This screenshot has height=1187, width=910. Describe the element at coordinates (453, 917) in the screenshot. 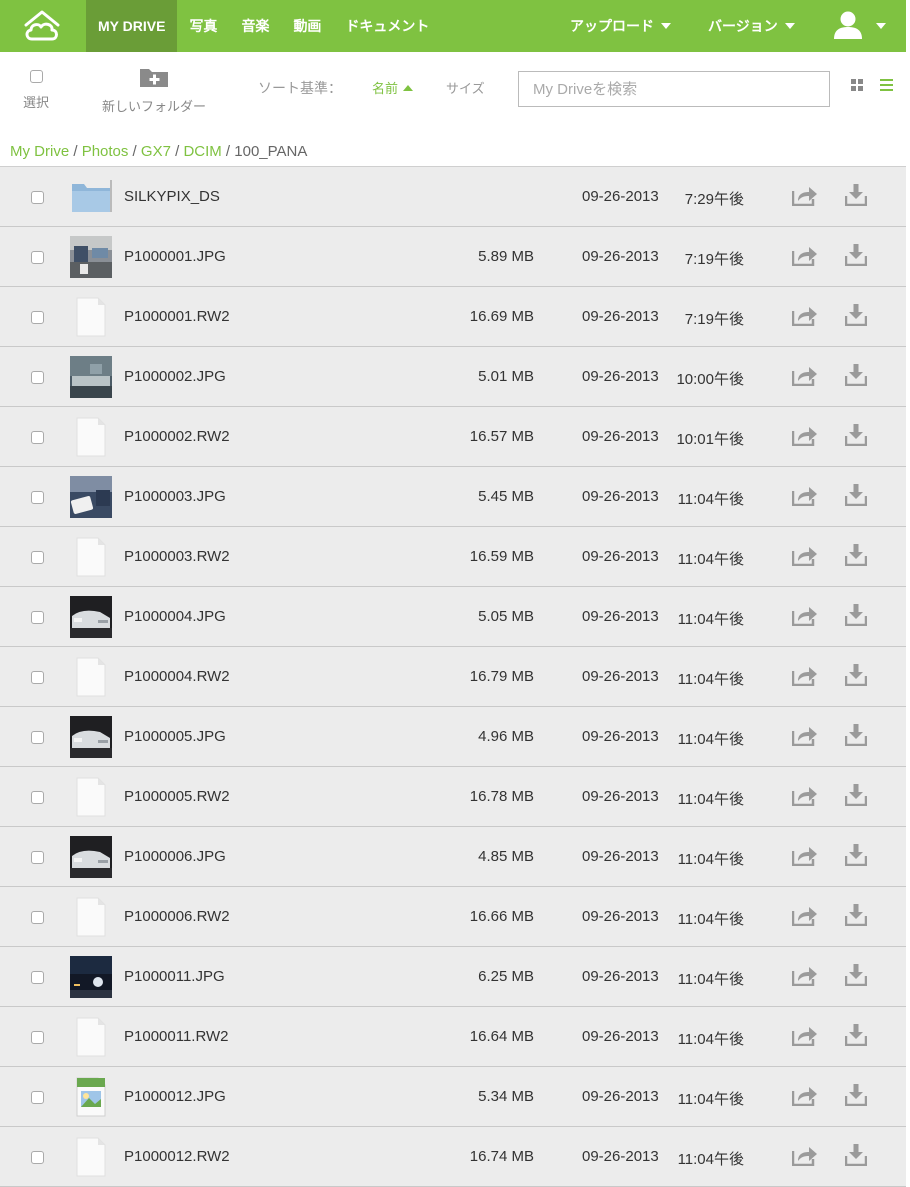

I see `file-row: P1000006.RW2 16.66 MB 09-26-2013 11:04午後` at that location.